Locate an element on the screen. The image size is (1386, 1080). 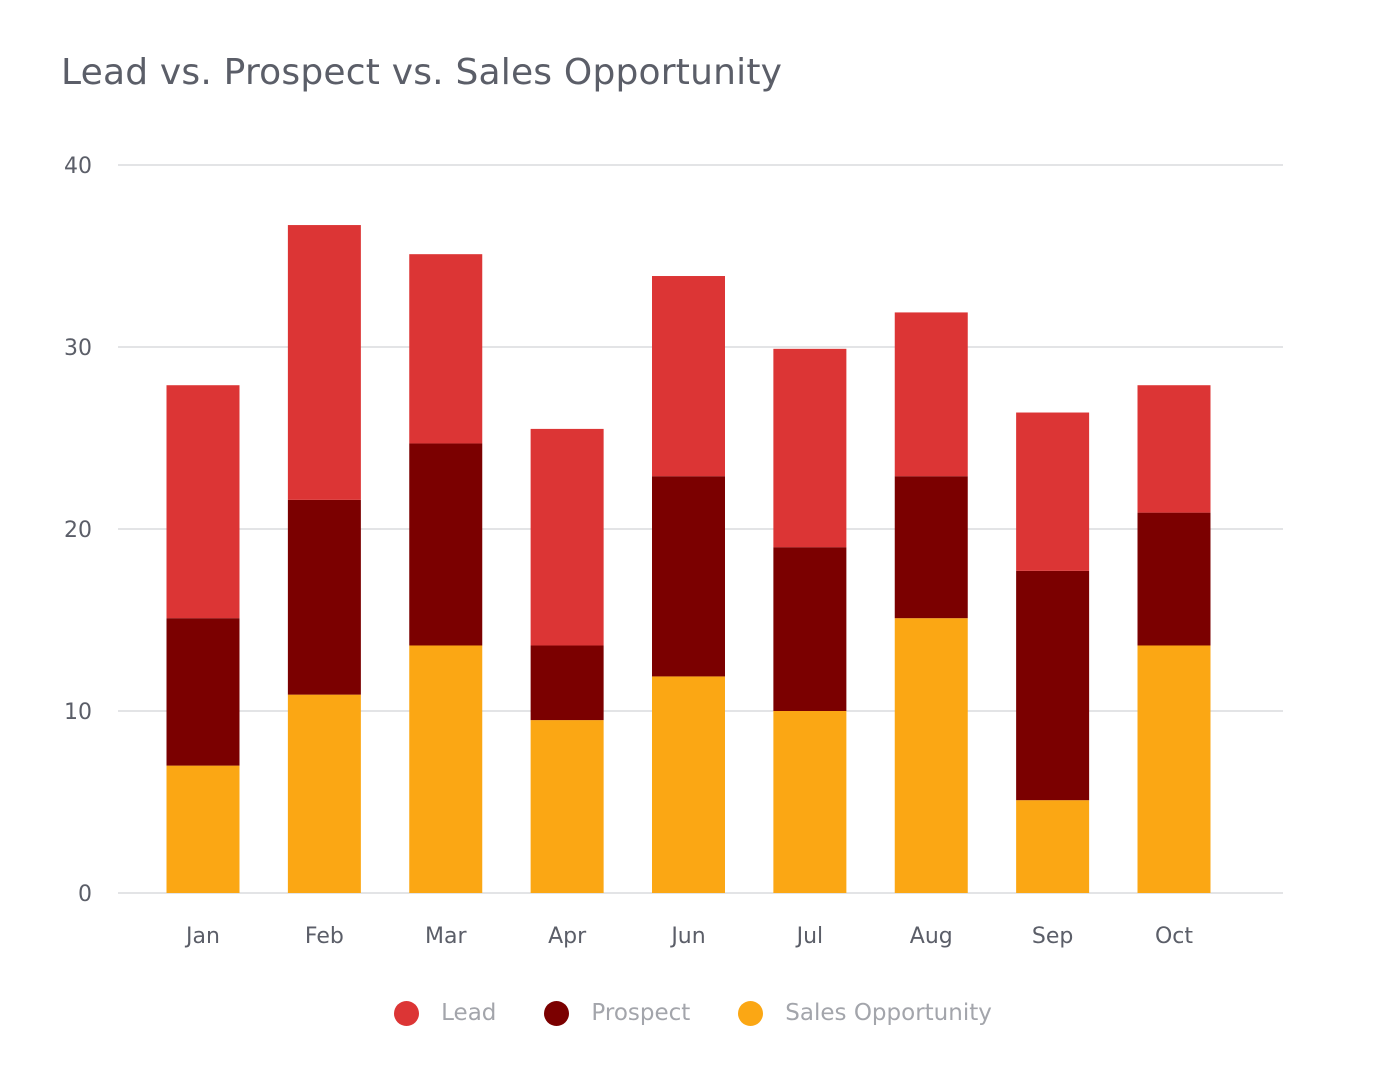
y-tick-label: 20 is located at coordinates (78, 530).